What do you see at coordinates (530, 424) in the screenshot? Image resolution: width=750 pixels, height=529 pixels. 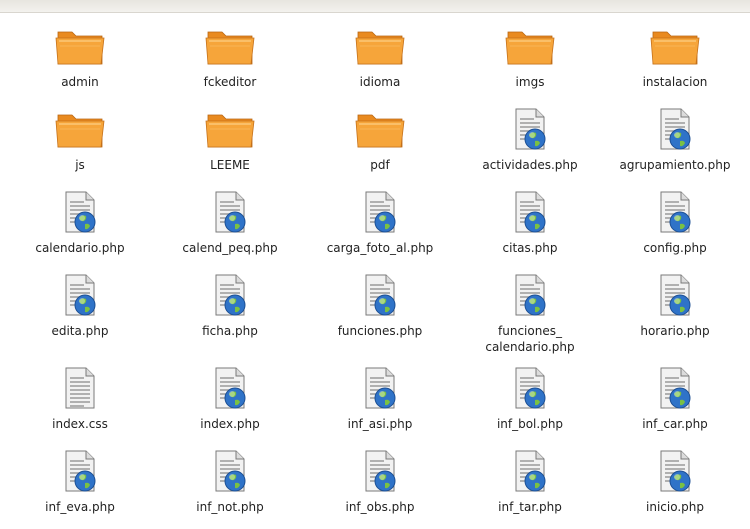 I see `file-label: inf_bol.php` at bounding box center [530, 424].